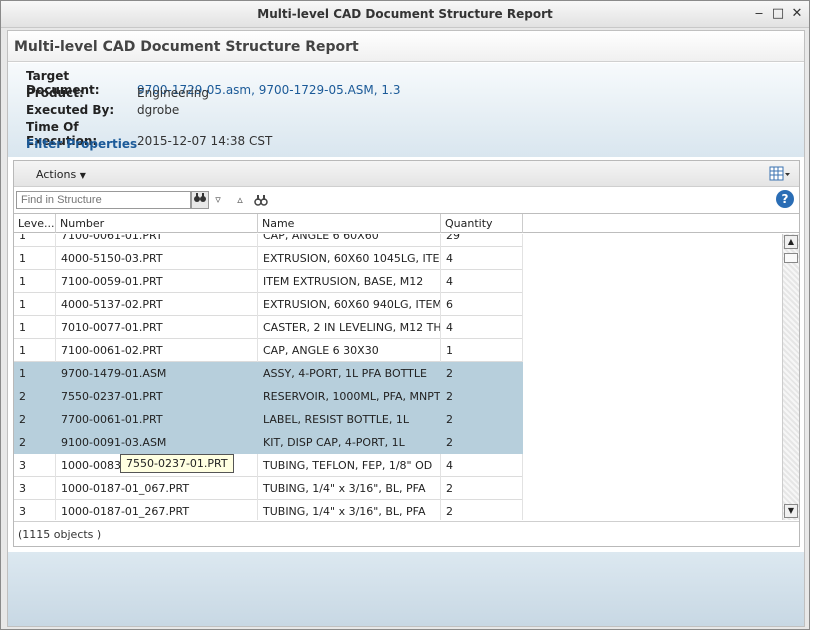  I want to click on cell-name: KIT, DISP CAP, 4-PORT, 1L, so click(349, 442).